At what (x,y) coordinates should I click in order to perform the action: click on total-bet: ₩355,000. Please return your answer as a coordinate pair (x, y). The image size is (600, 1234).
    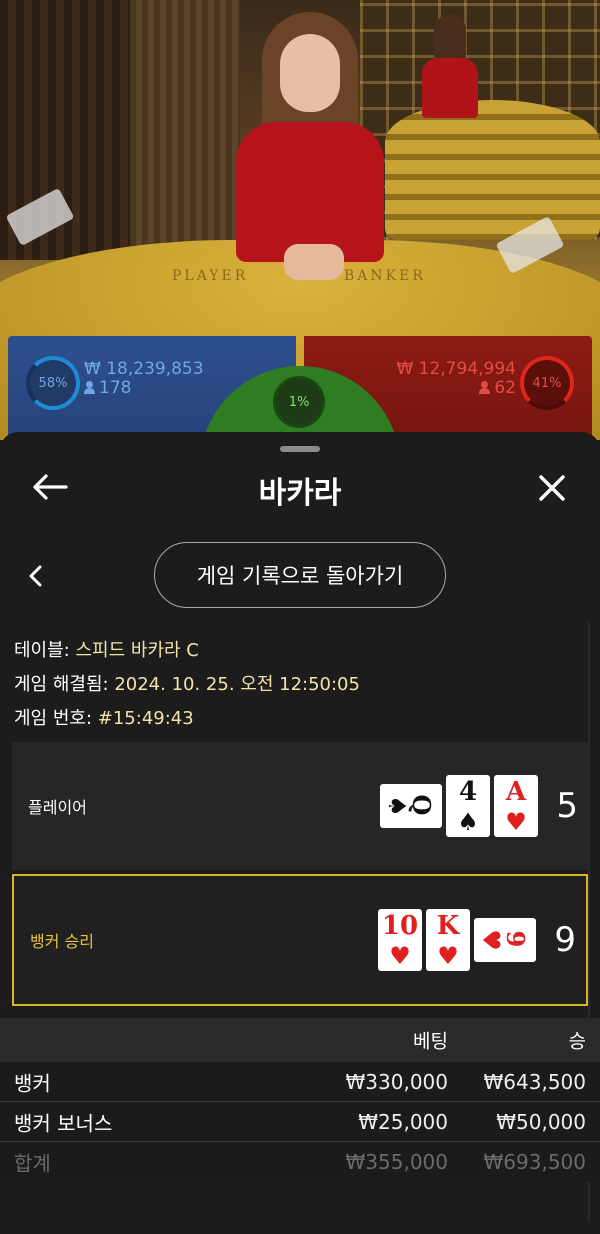
    Looking at the image, I should click on (396, 1162).